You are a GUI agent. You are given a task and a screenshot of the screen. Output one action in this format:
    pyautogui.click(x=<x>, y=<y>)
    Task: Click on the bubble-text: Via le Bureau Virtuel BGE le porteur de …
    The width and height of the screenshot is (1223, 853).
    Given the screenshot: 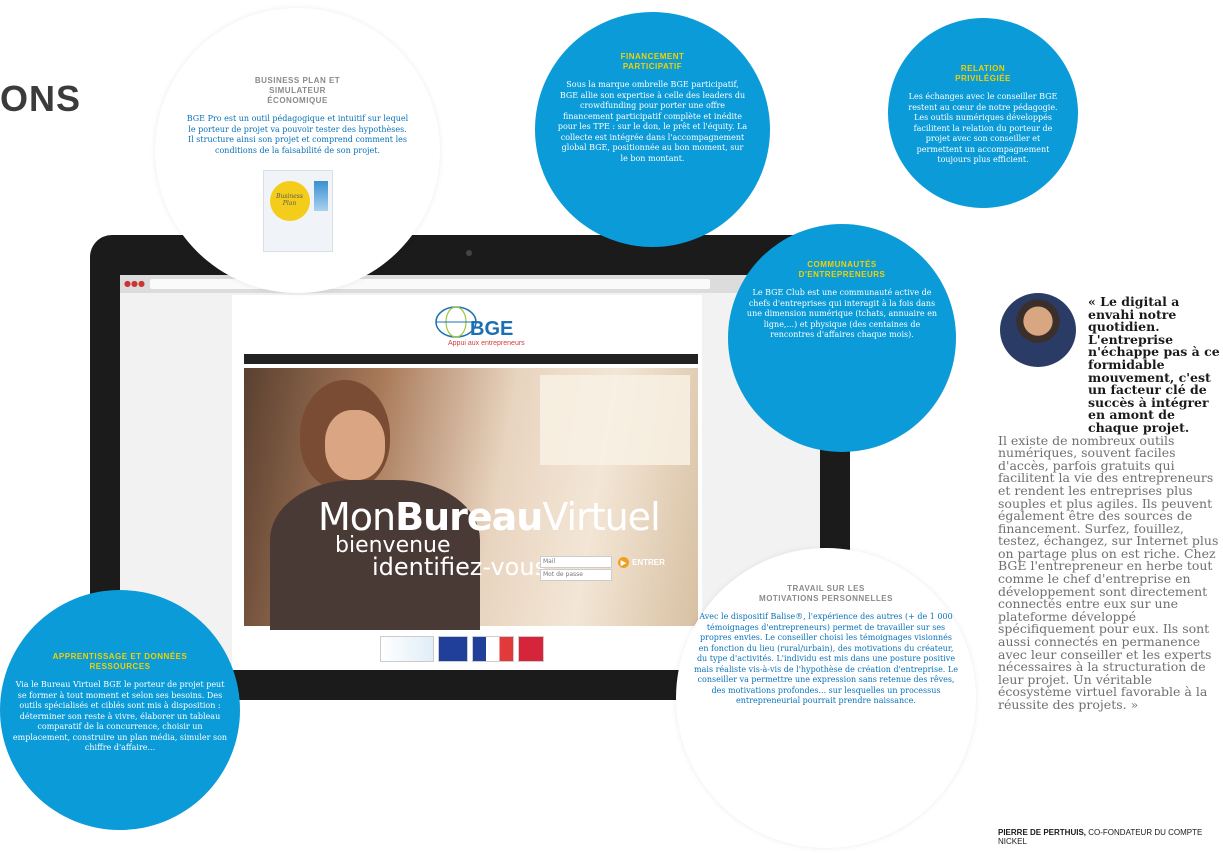 What is the action you would take?
    pyautogui.click(x=120, y=716)
    